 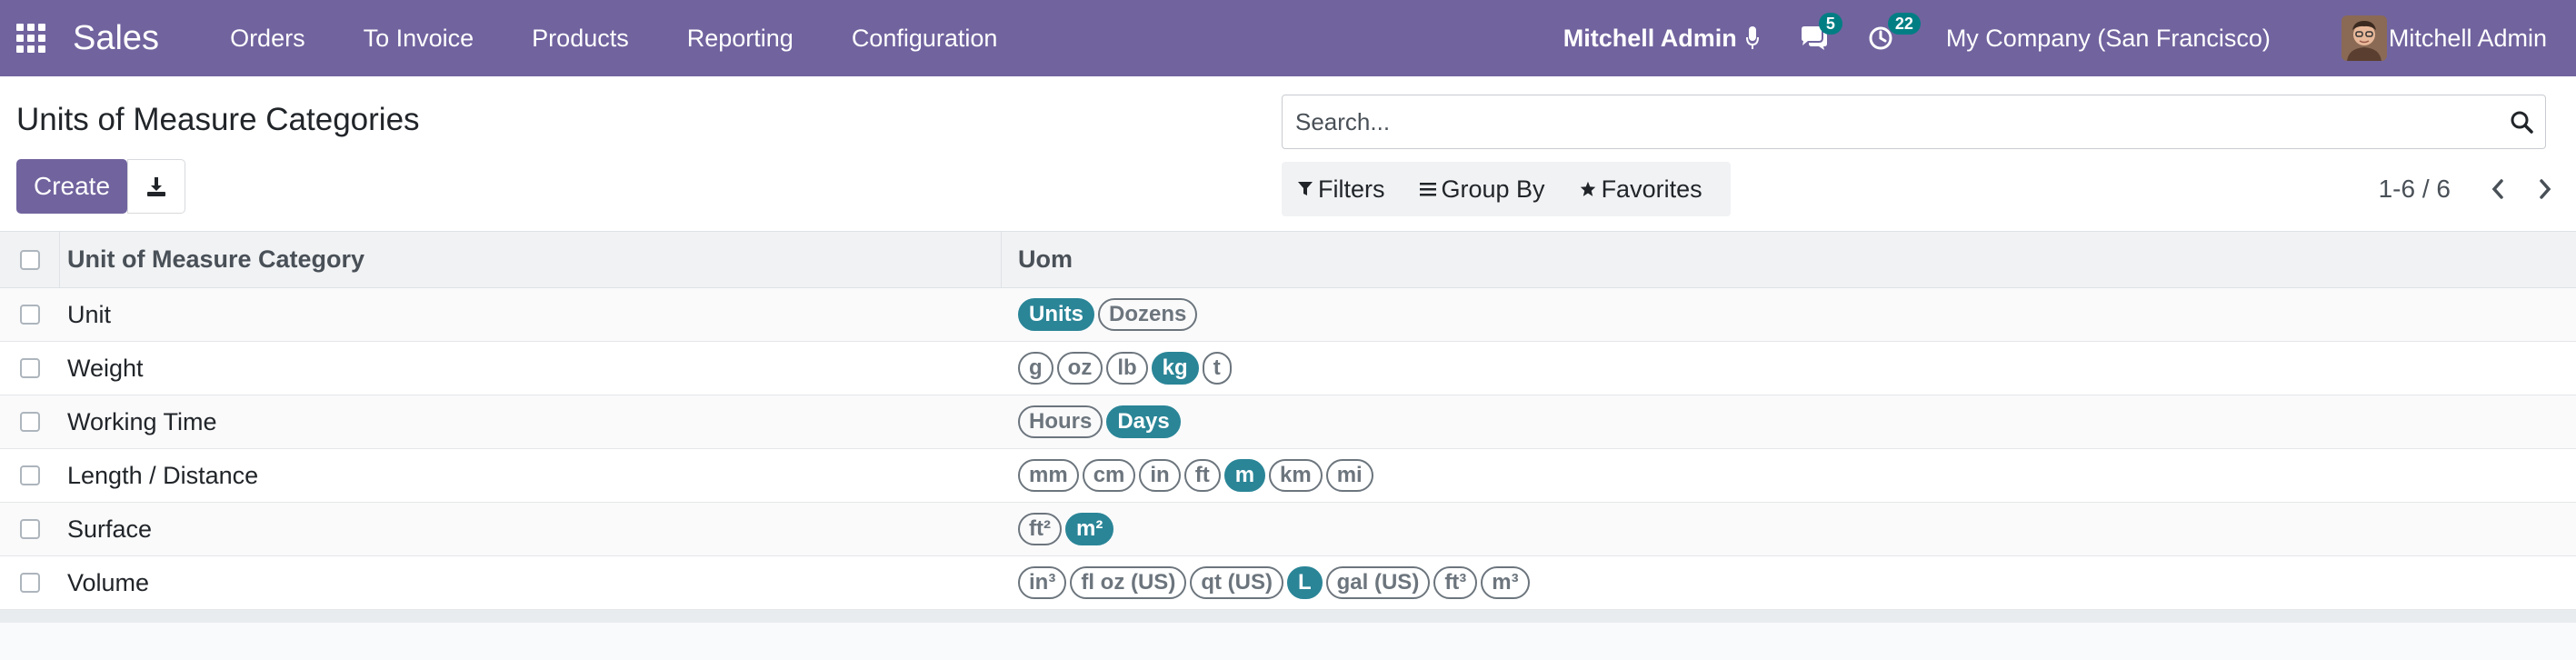 I want to click on uom-tag: ft³, so click(x=1455, y=582).